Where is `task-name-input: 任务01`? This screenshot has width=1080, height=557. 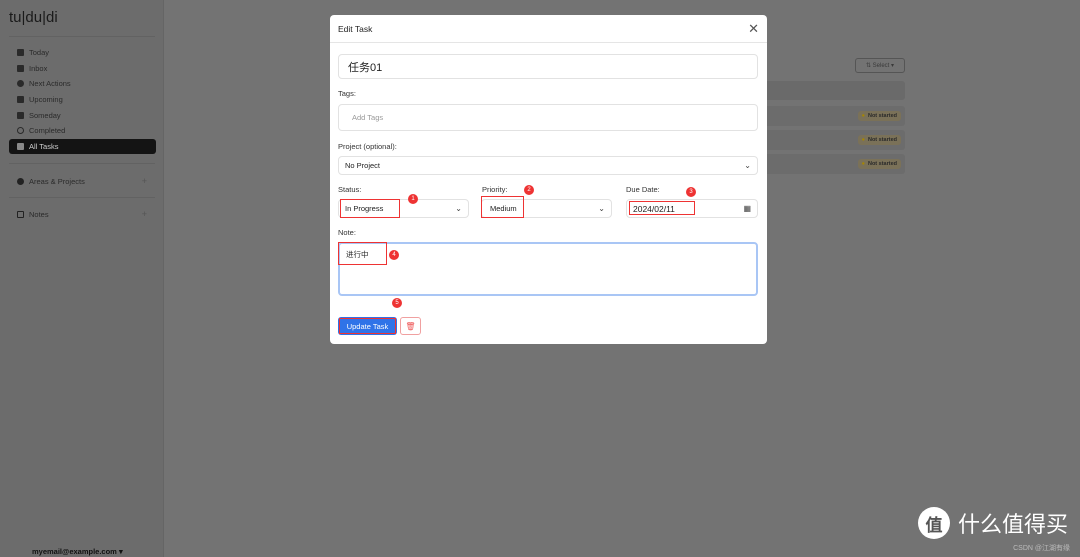 task-name-input: 任务01 is located at coordinates (548, 66).